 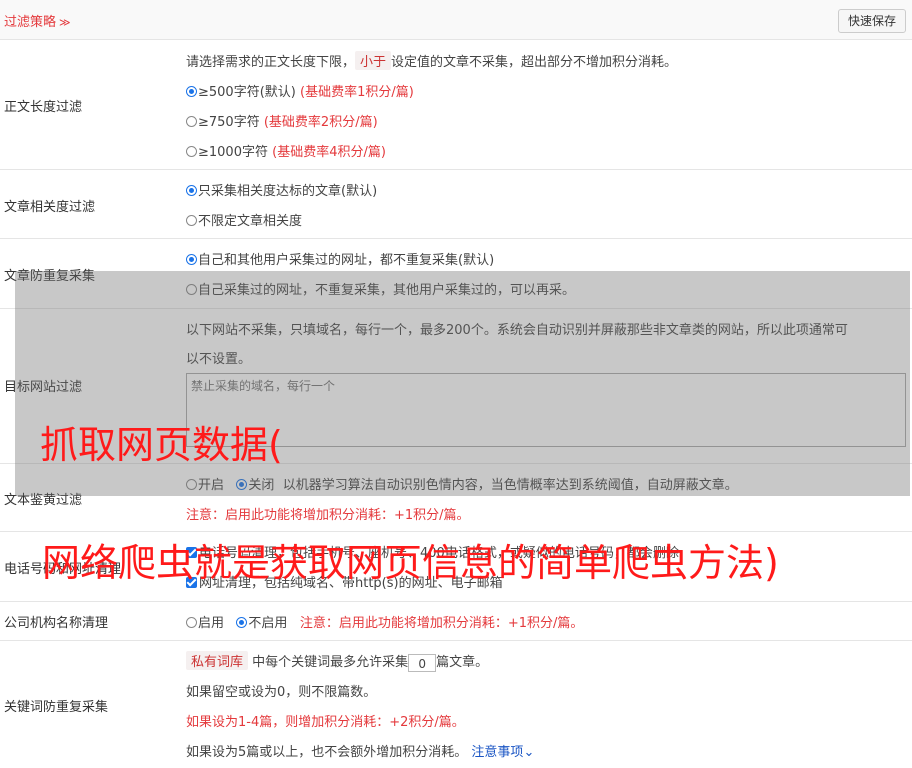 What do you see at coordinates (271, 62) in the screenshot?
I see `length-desc-pre: 请选择需求的正文长度下限，` at bounding box center [271, 62].